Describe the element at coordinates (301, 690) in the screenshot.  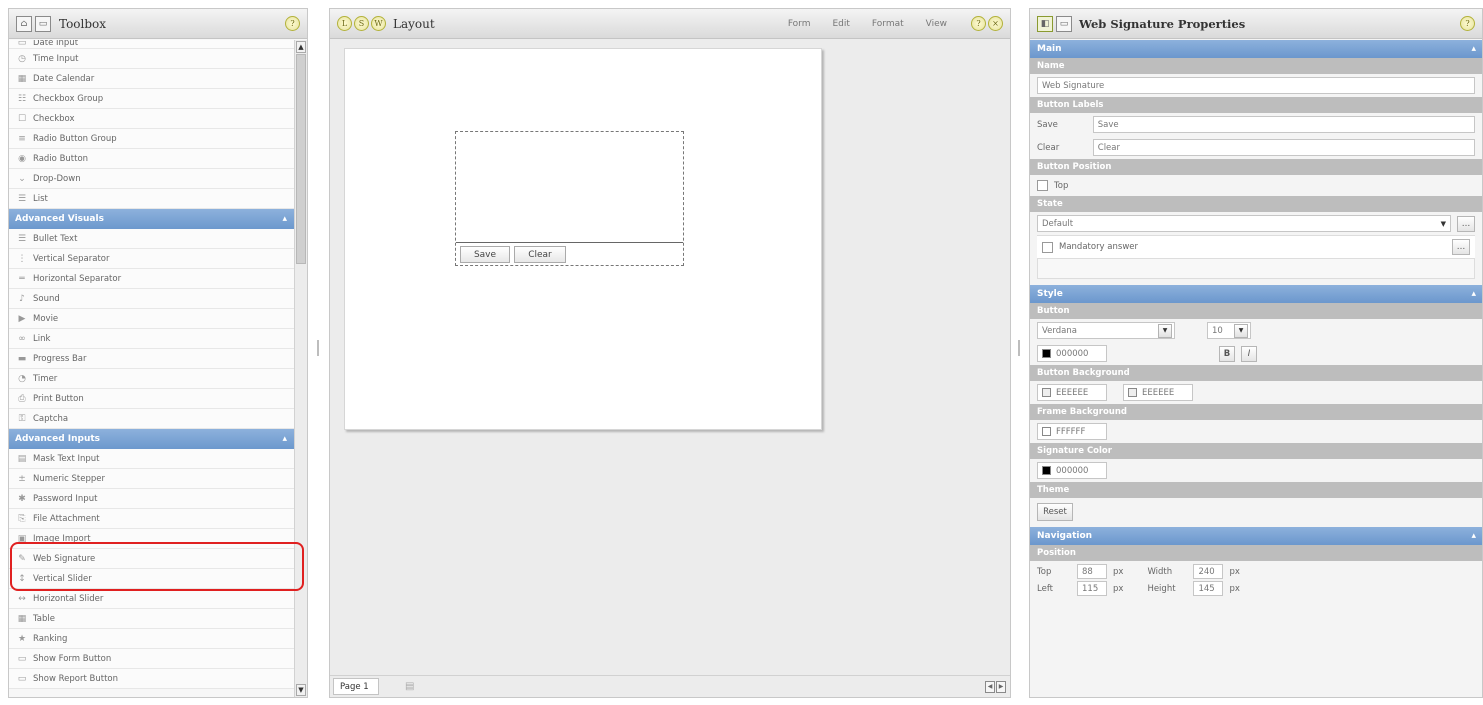
I see `scroll-down-icon: ▼` at that location.